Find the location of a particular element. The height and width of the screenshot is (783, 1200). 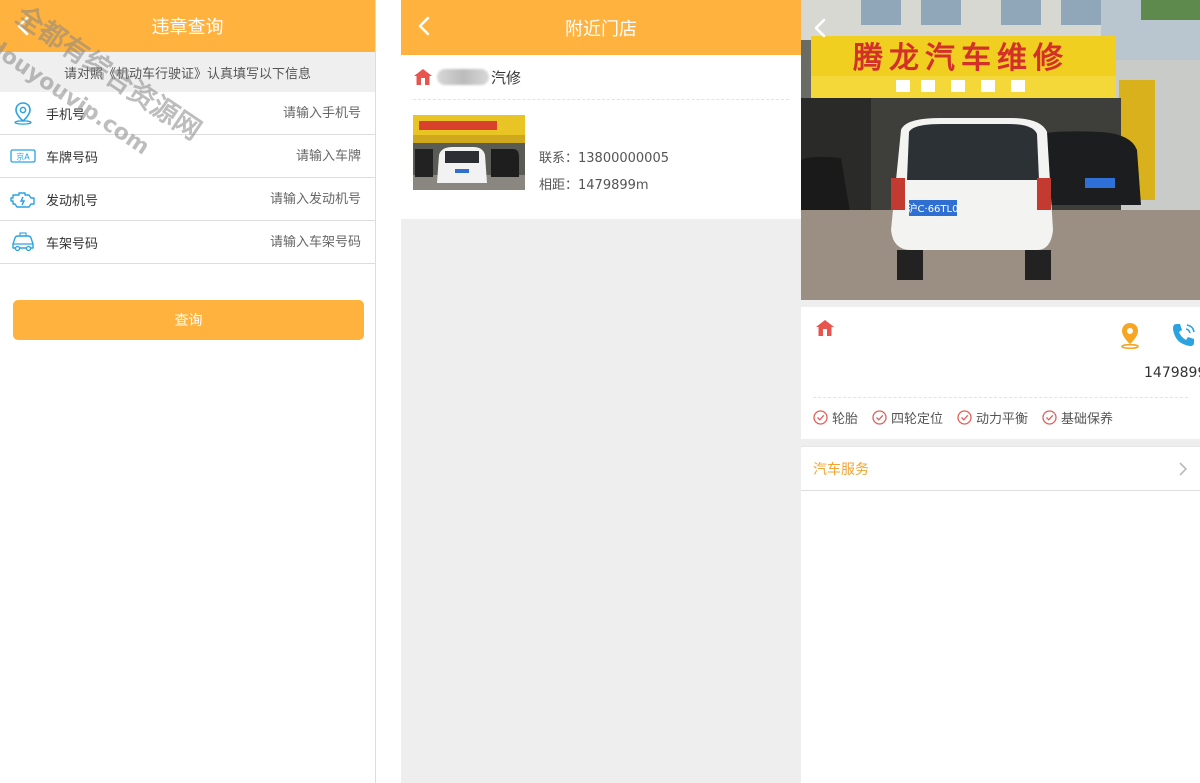

tag-tires: 轮胎 is located at coordinates (835, 417).